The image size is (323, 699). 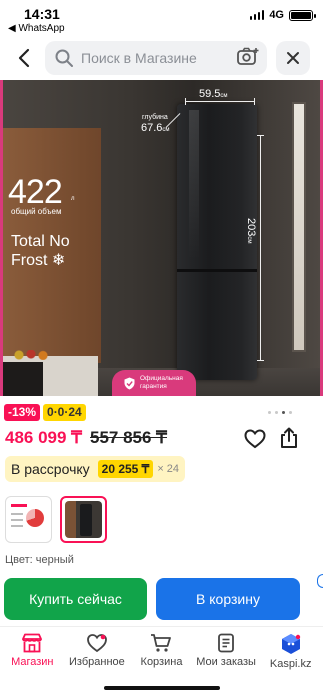 I want to click on back-button, so click(x=24, y=58).